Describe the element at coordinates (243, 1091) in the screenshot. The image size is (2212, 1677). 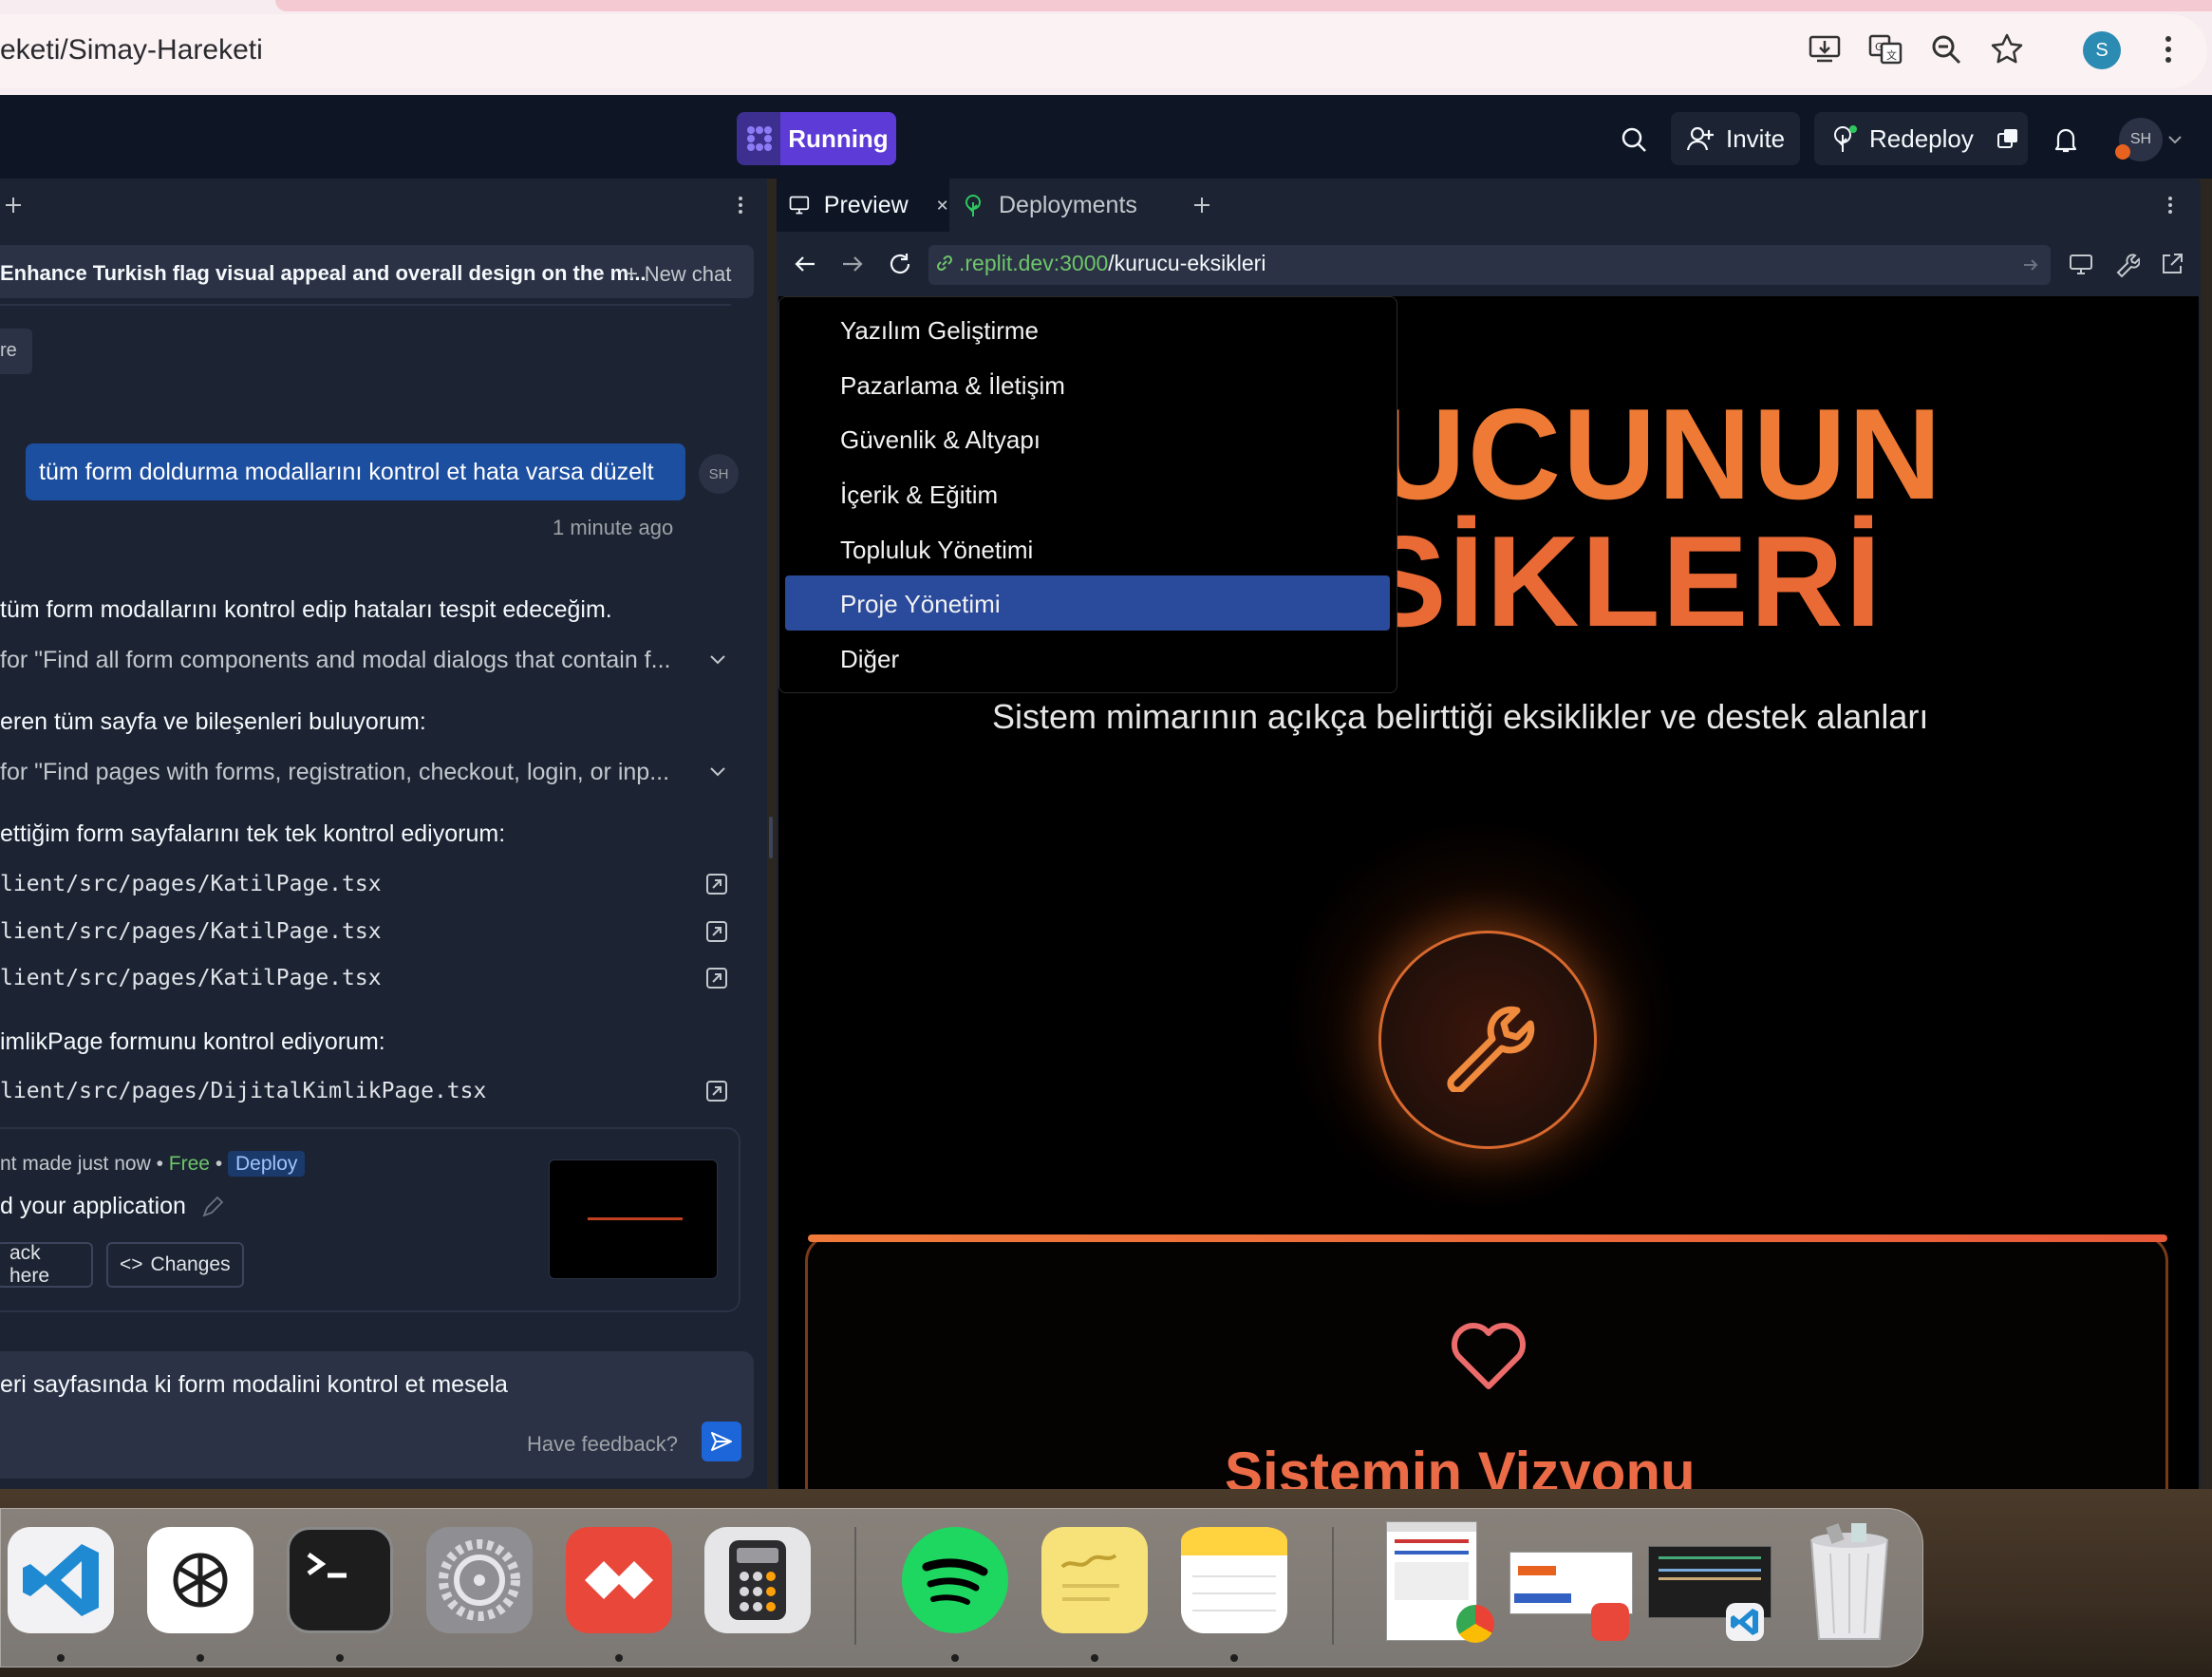
I see `file-path: lient/src/pages/DijitalKimlikPage.tsx` at that location.